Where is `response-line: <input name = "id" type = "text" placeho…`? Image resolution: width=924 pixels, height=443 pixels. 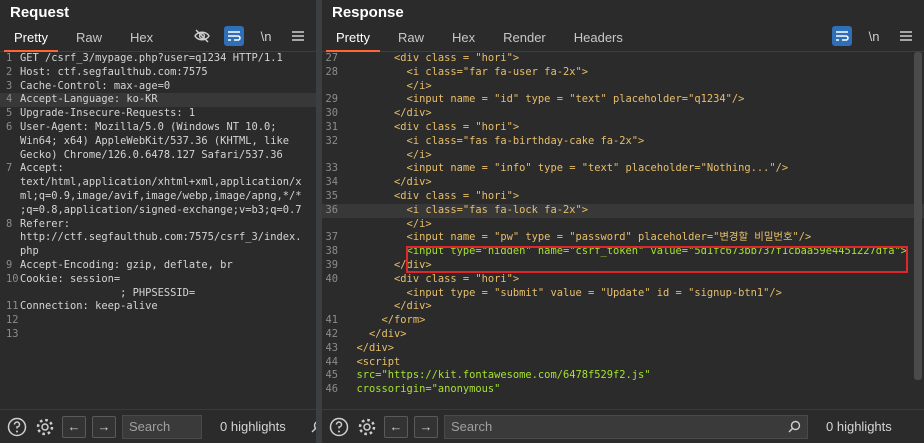 response-line: <input name = "id" type = "text" placeho… is located at coordinates (544, 99).